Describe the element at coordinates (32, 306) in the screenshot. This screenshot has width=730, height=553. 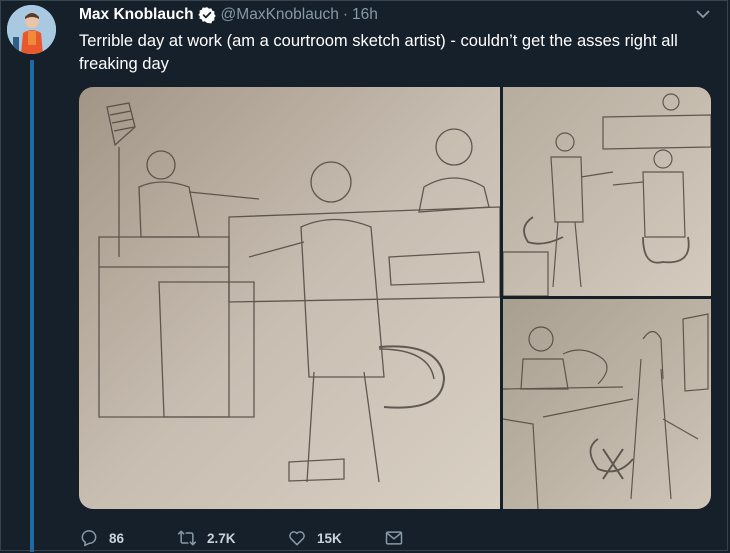
I see `thread-line` at that location.